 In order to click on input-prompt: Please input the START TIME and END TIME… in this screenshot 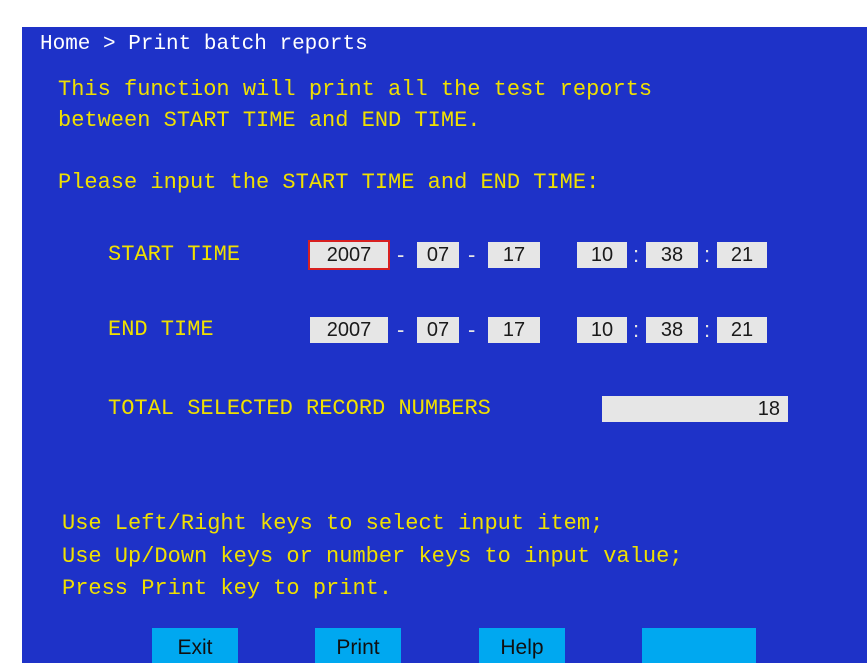, I will do `click(329, 182)`.